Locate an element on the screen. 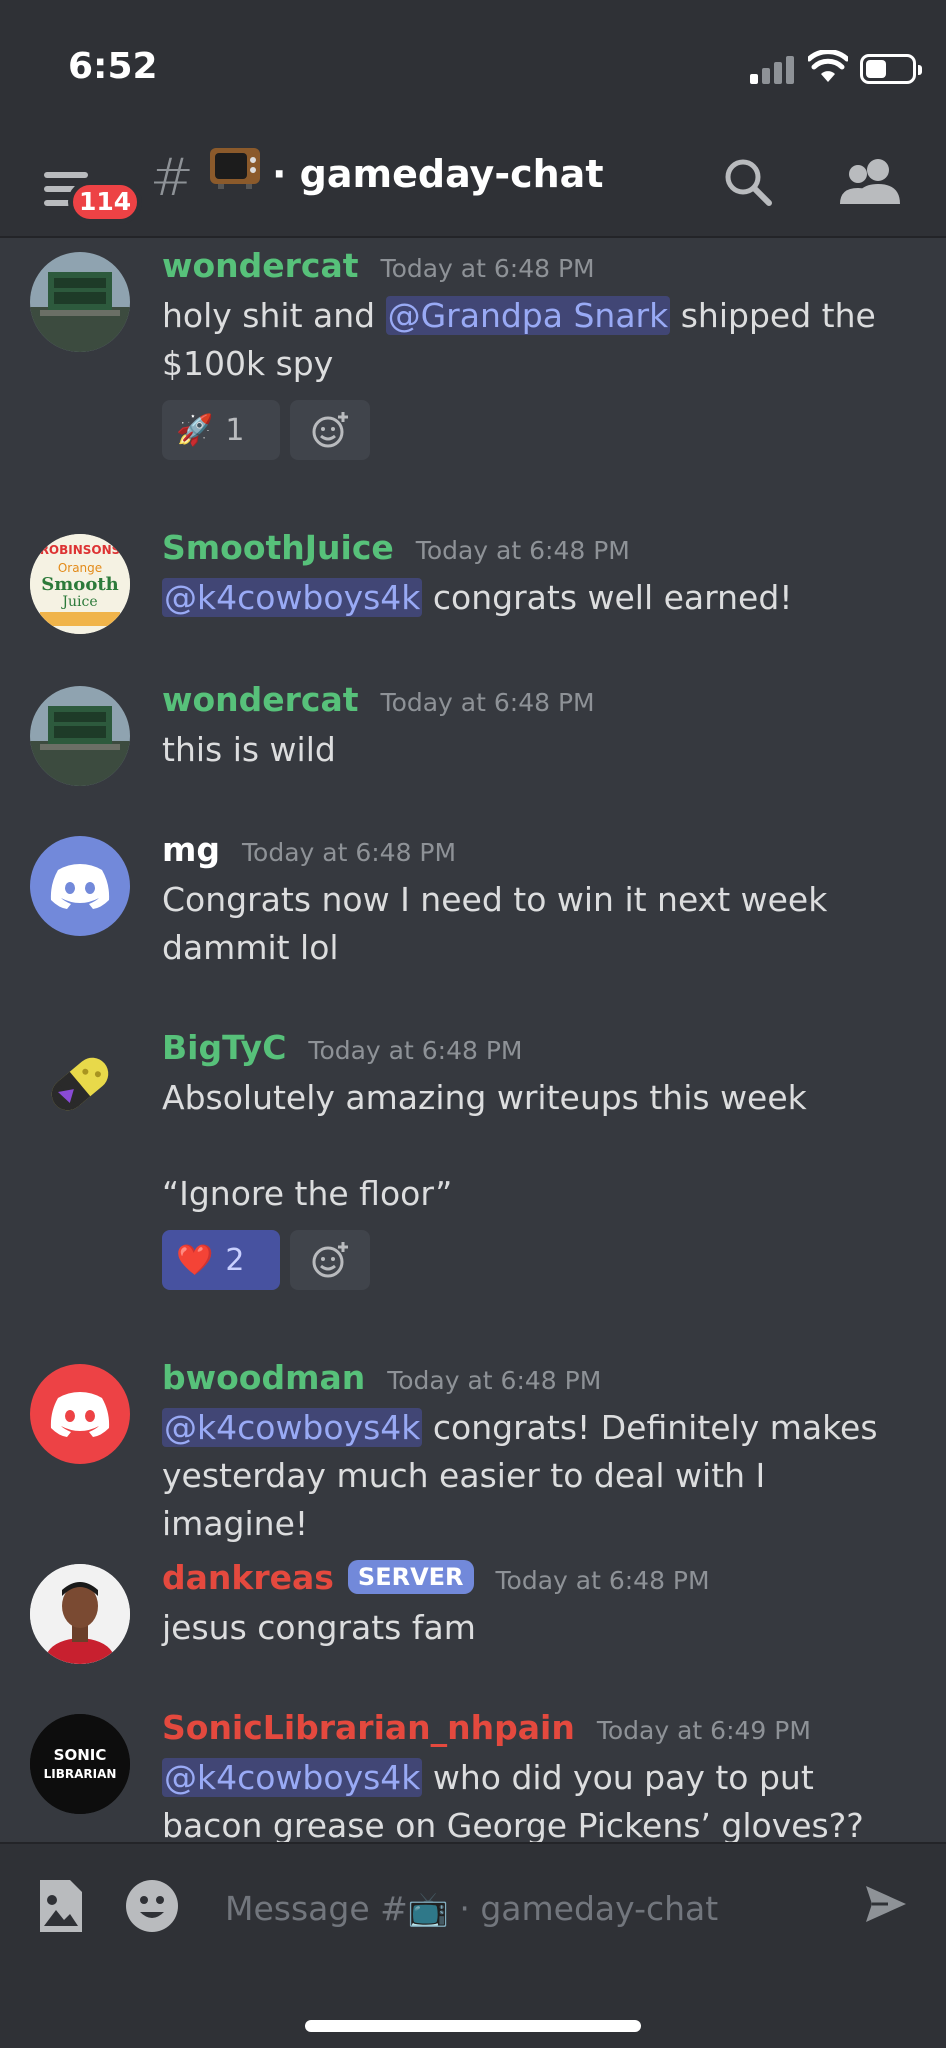 The height and width of the screenshot is (2048, 946). avatar-mg is located at coordinates (80, 886).